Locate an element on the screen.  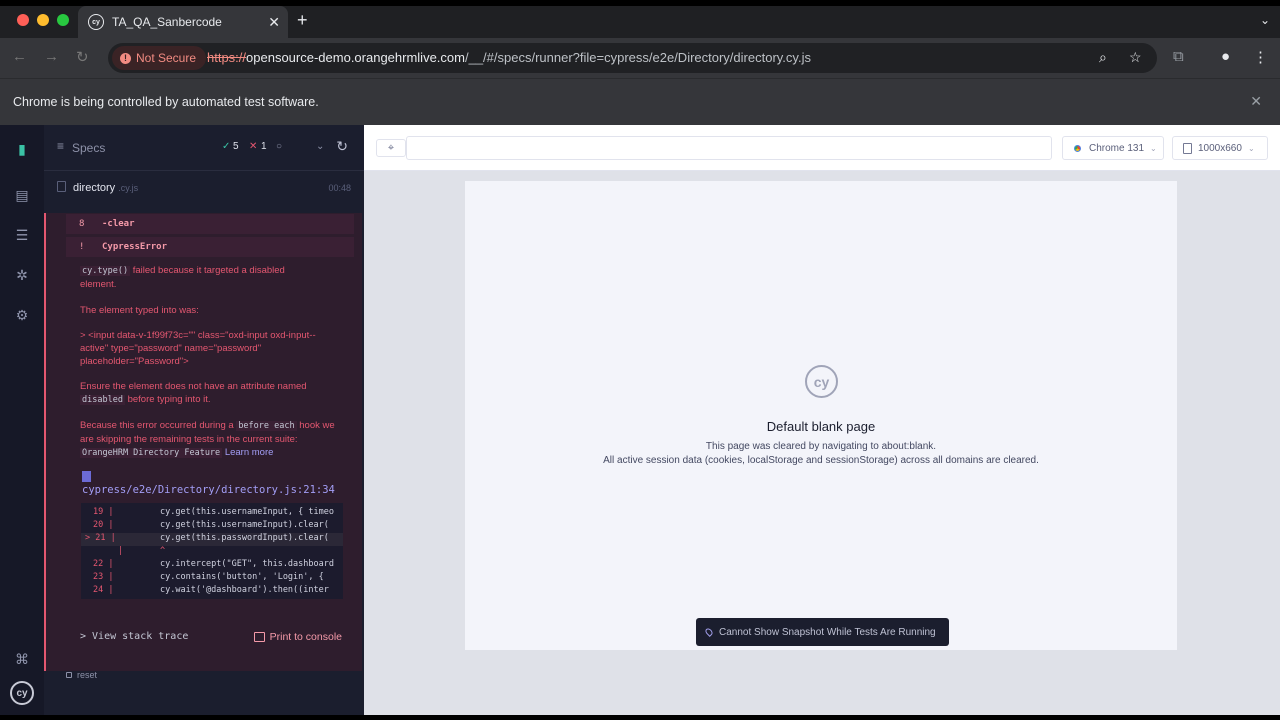
pending-icon: ○ is located at coordinates (279, 146).